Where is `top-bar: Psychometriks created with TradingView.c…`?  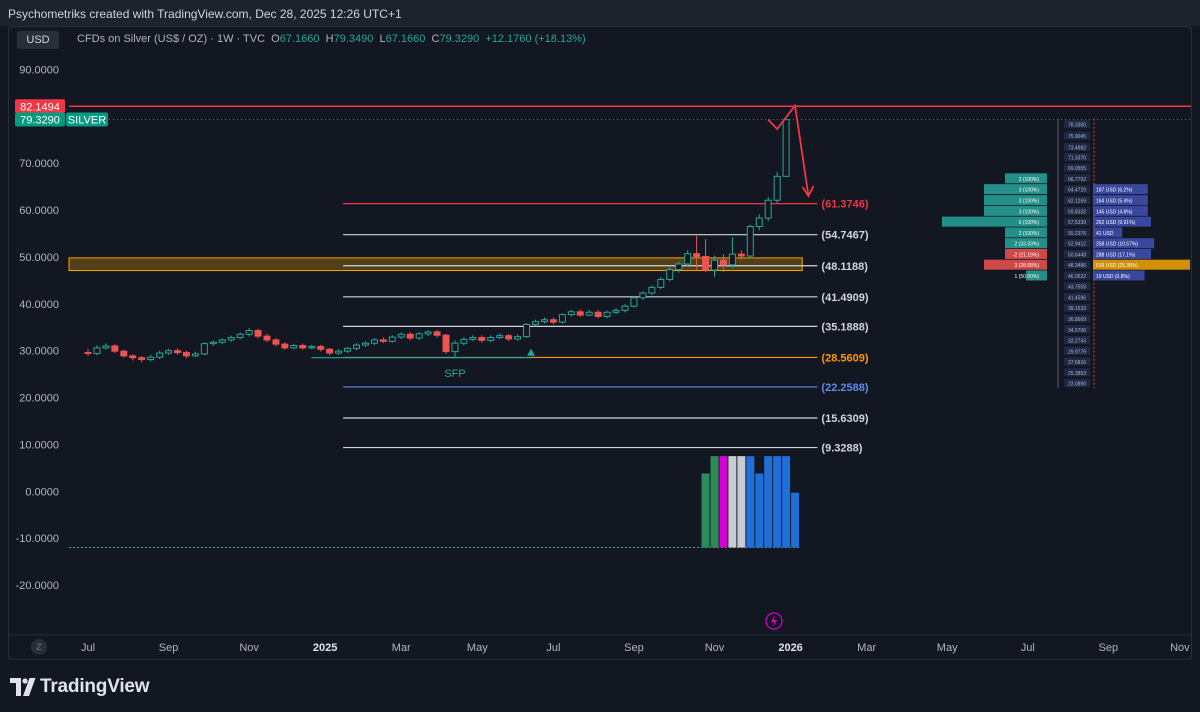 top-bar: Psychometriks created with TradingView.c… is located at coordinates (600, 13).